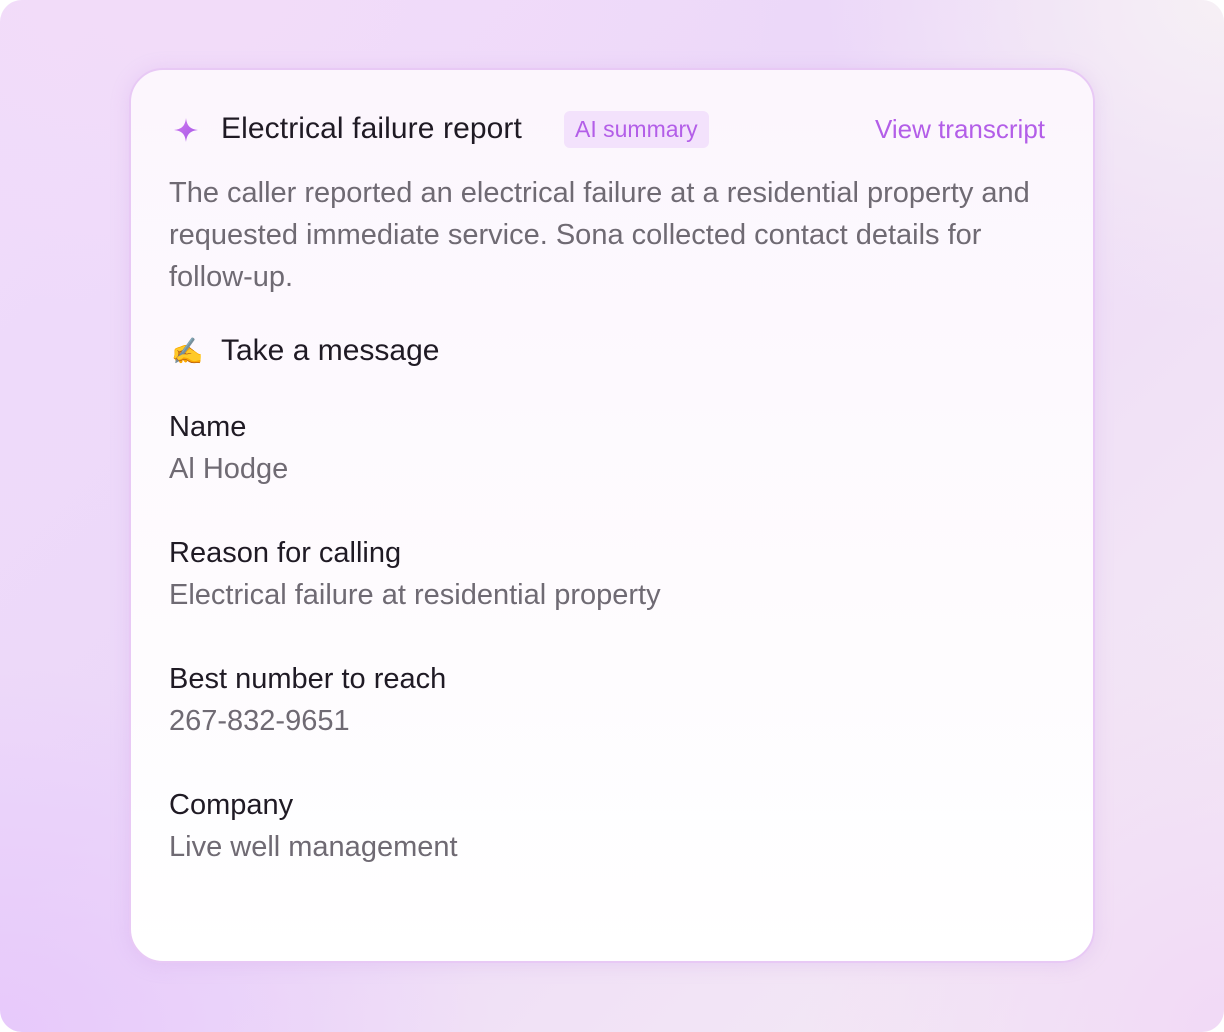 The image size is (1224, 1032). I want to click on field-company: Company Live well management, so click(599, 826).